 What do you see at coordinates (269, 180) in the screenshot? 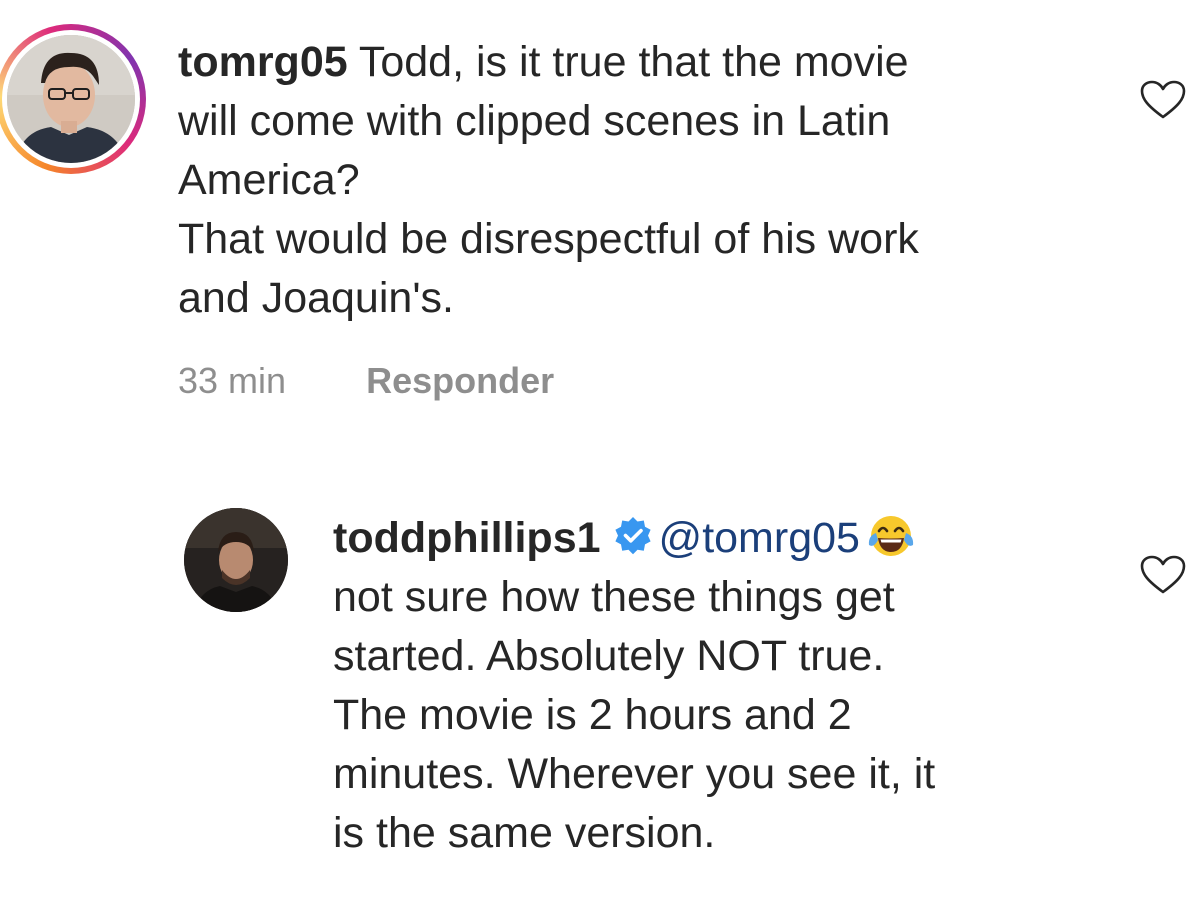
I see `comment-text-line: America?` at bounding box center [269, 180].